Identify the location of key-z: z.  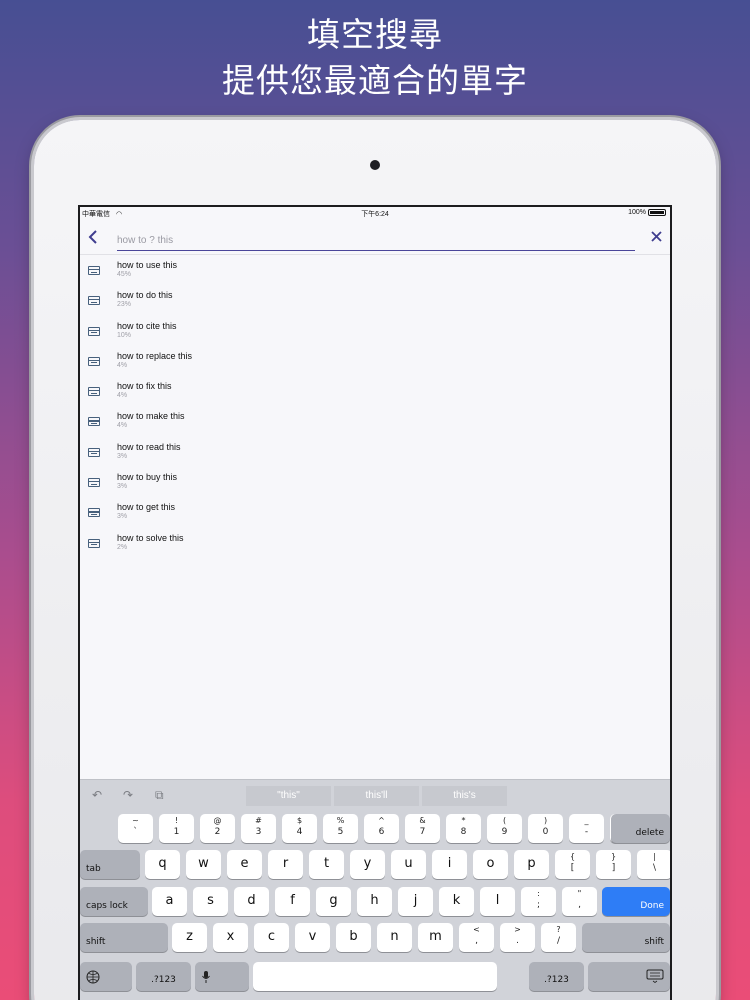
(189, 937).